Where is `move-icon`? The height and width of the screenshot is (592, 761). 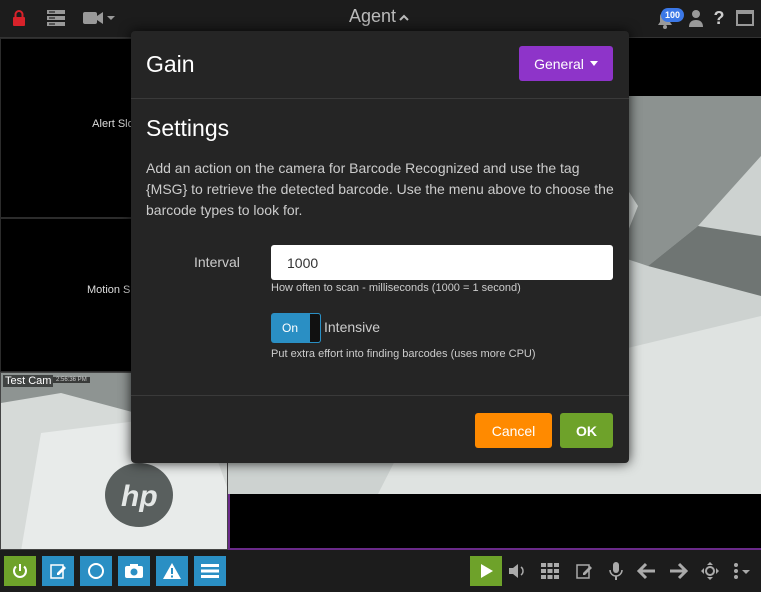 move-icon is located at coordinates (710, 571).